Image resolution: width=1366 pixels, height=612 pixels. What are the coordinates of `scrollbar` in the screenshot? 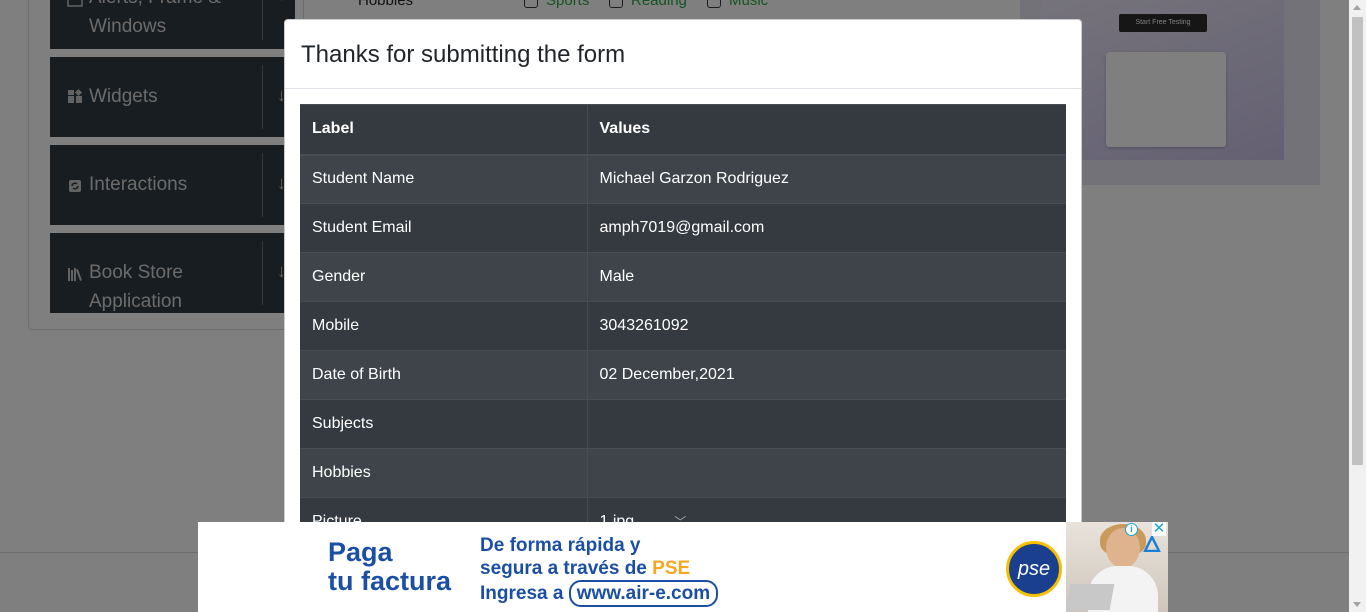 It's located at (1357, 306).